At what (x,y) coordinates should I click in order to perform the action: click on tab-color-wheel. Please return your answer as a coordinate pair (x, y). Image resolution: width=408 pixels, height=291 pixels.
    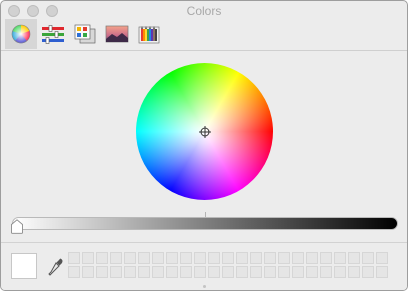
    Looking at the image, I should click on (21, 34).